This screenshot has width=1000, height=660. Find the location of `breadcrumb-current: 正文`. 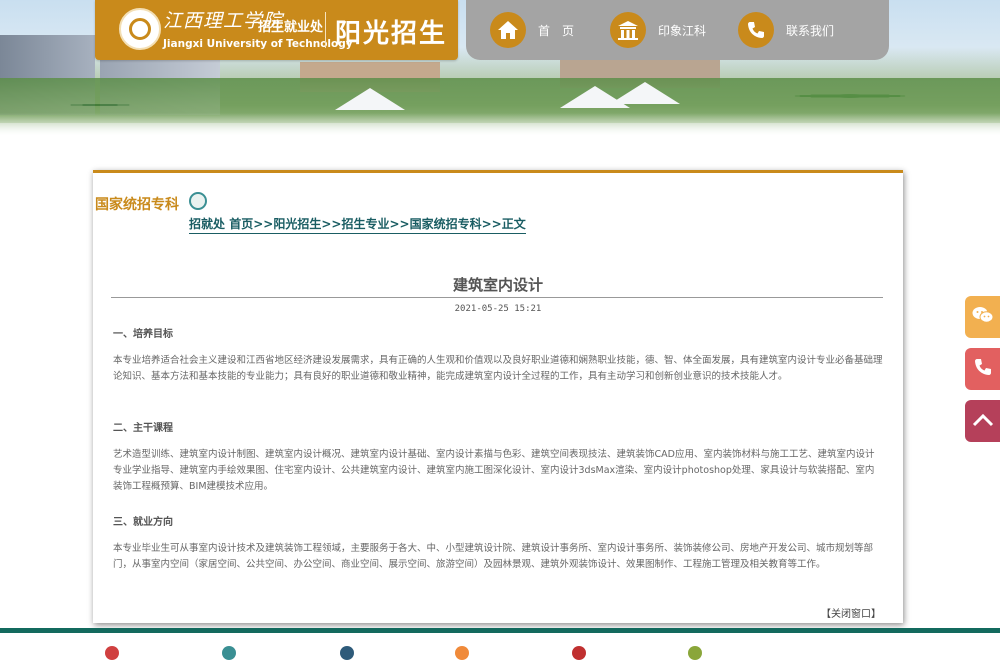

breadcrumb-current: 正文 is located at coordinates (513, 224).